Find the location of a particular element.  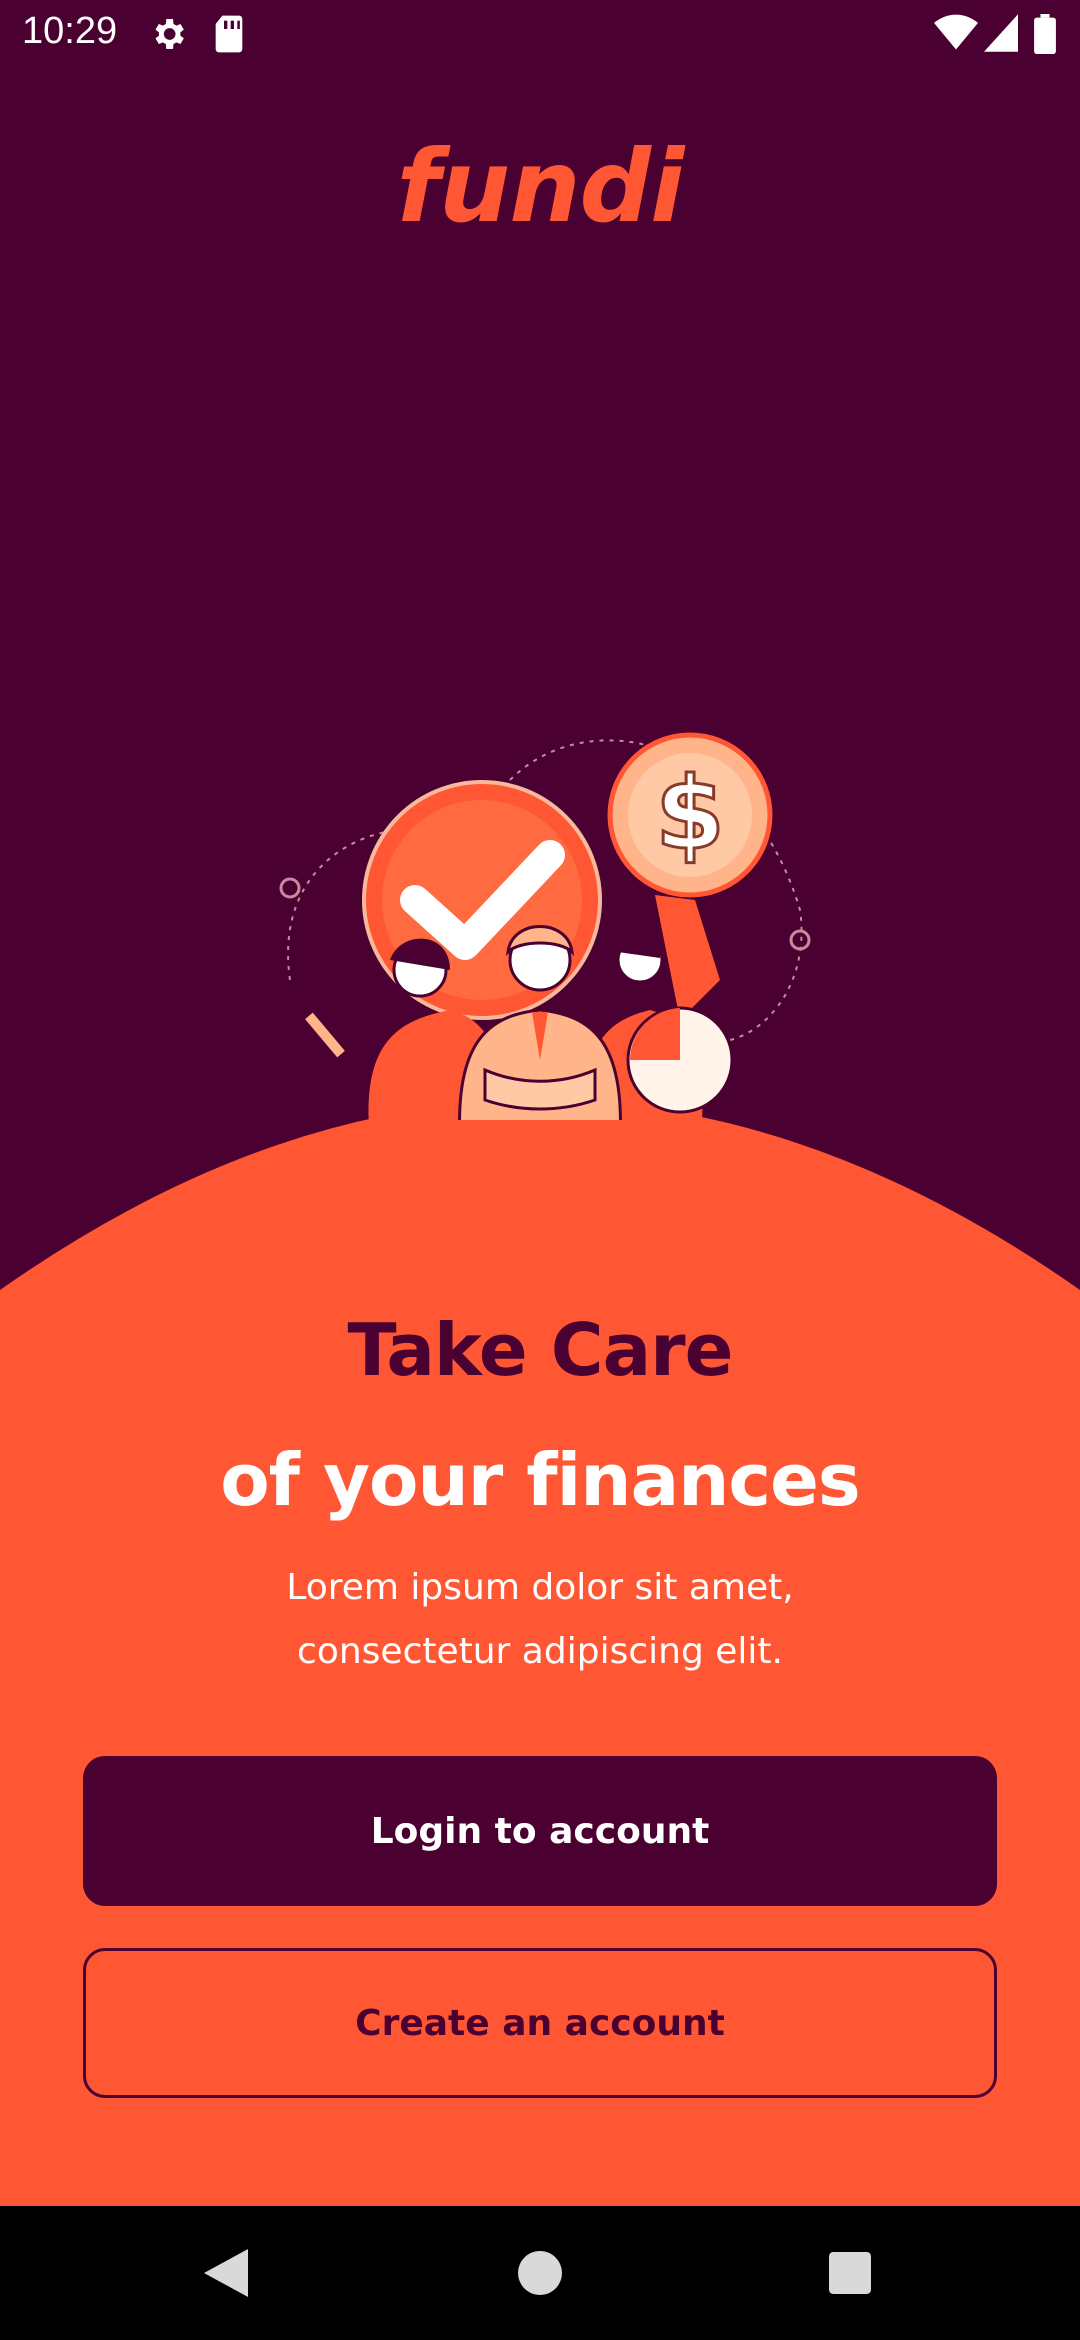

status-bar: 10:29 is located at coordinates (540, 33).